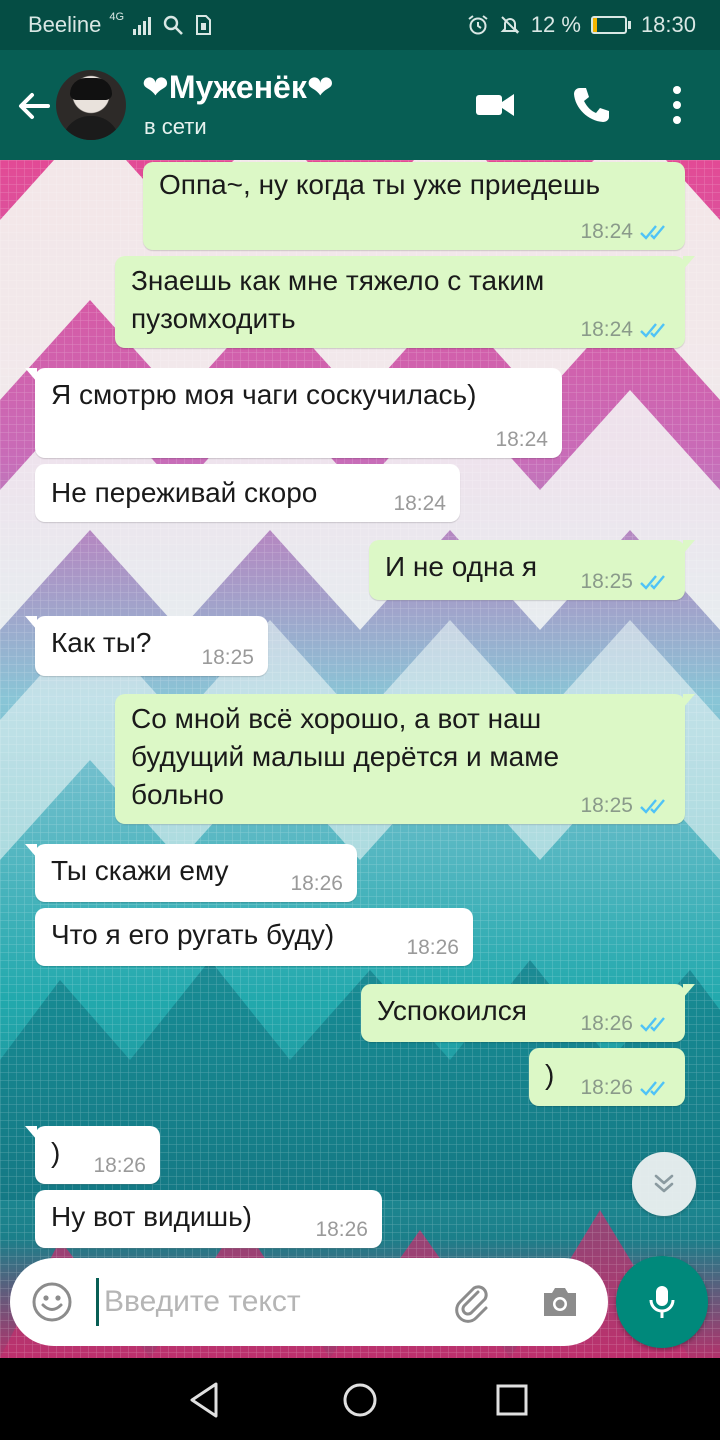  I want to click on message-text: будущий малыш дерётся и маме, so click(345, 756).